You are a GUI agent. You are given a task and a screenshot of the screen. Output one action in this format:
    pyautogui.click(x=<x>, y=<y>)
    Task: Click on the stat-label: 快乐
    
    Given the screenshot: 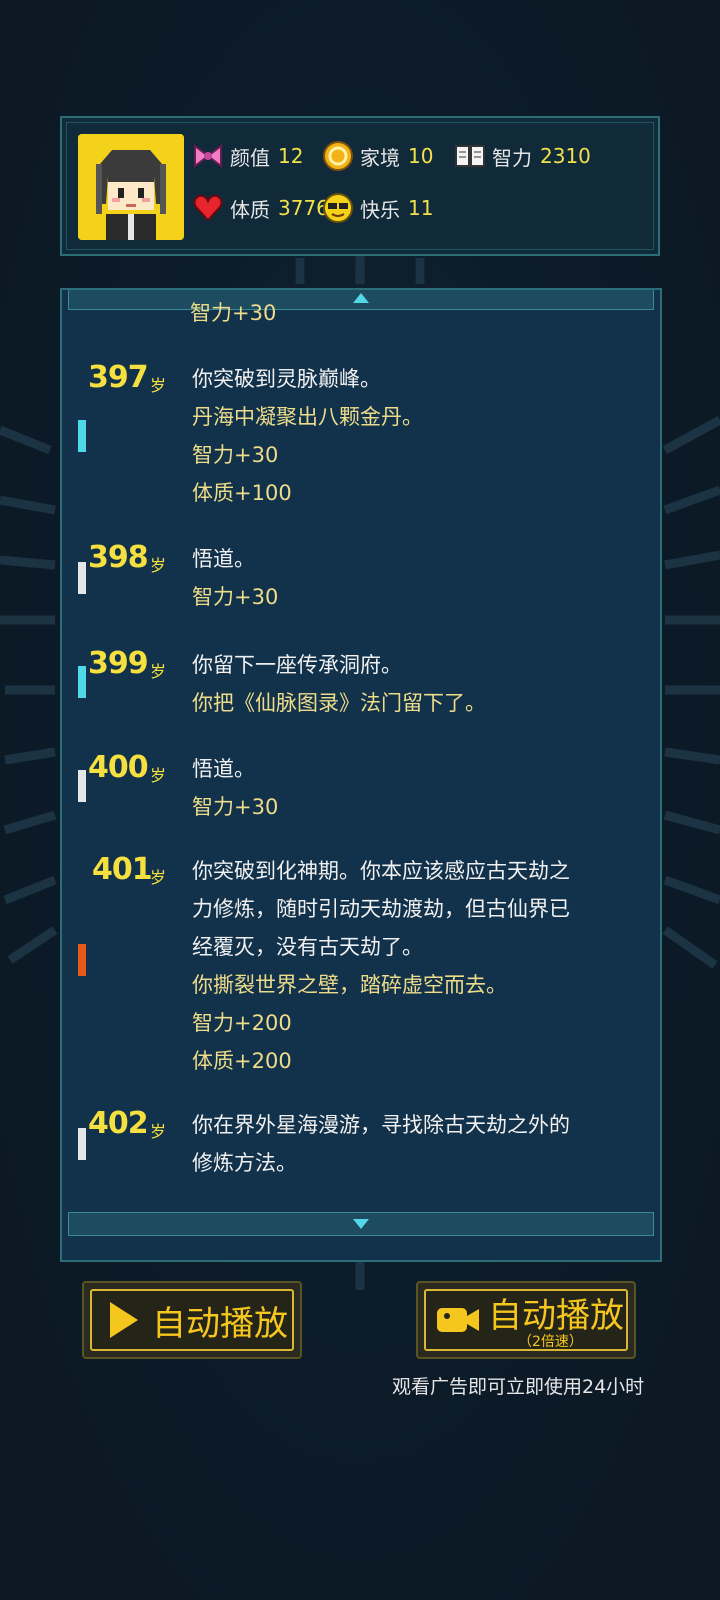 What is the action you would take?
    pyautogui.click(x=380, y=209)
    